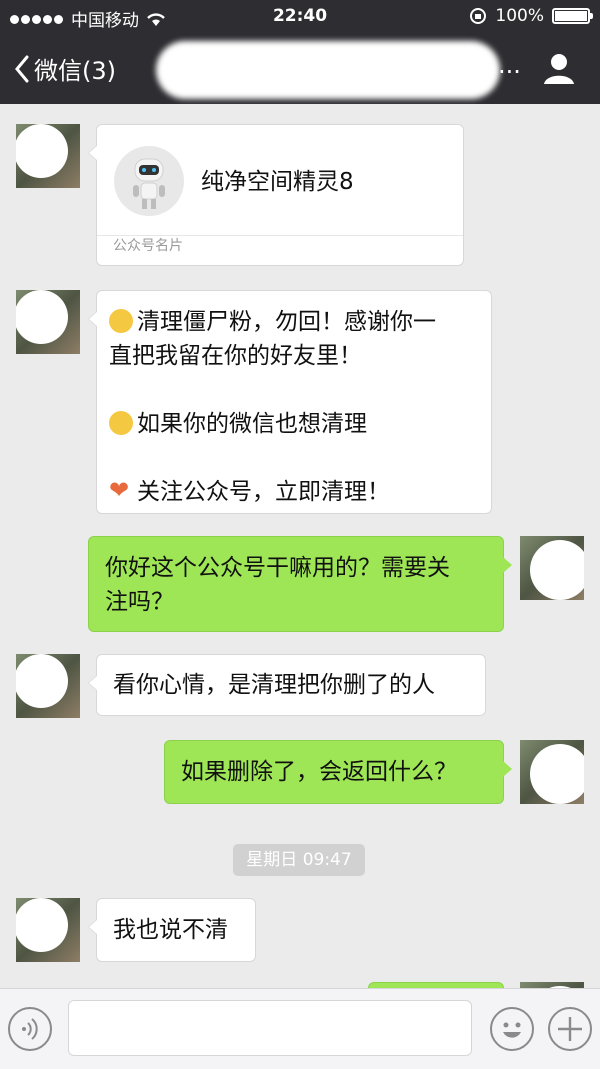 The width and height of the screenshot is (600, 1069). I want to click on smile-emoji-icon, so click(121, 321).